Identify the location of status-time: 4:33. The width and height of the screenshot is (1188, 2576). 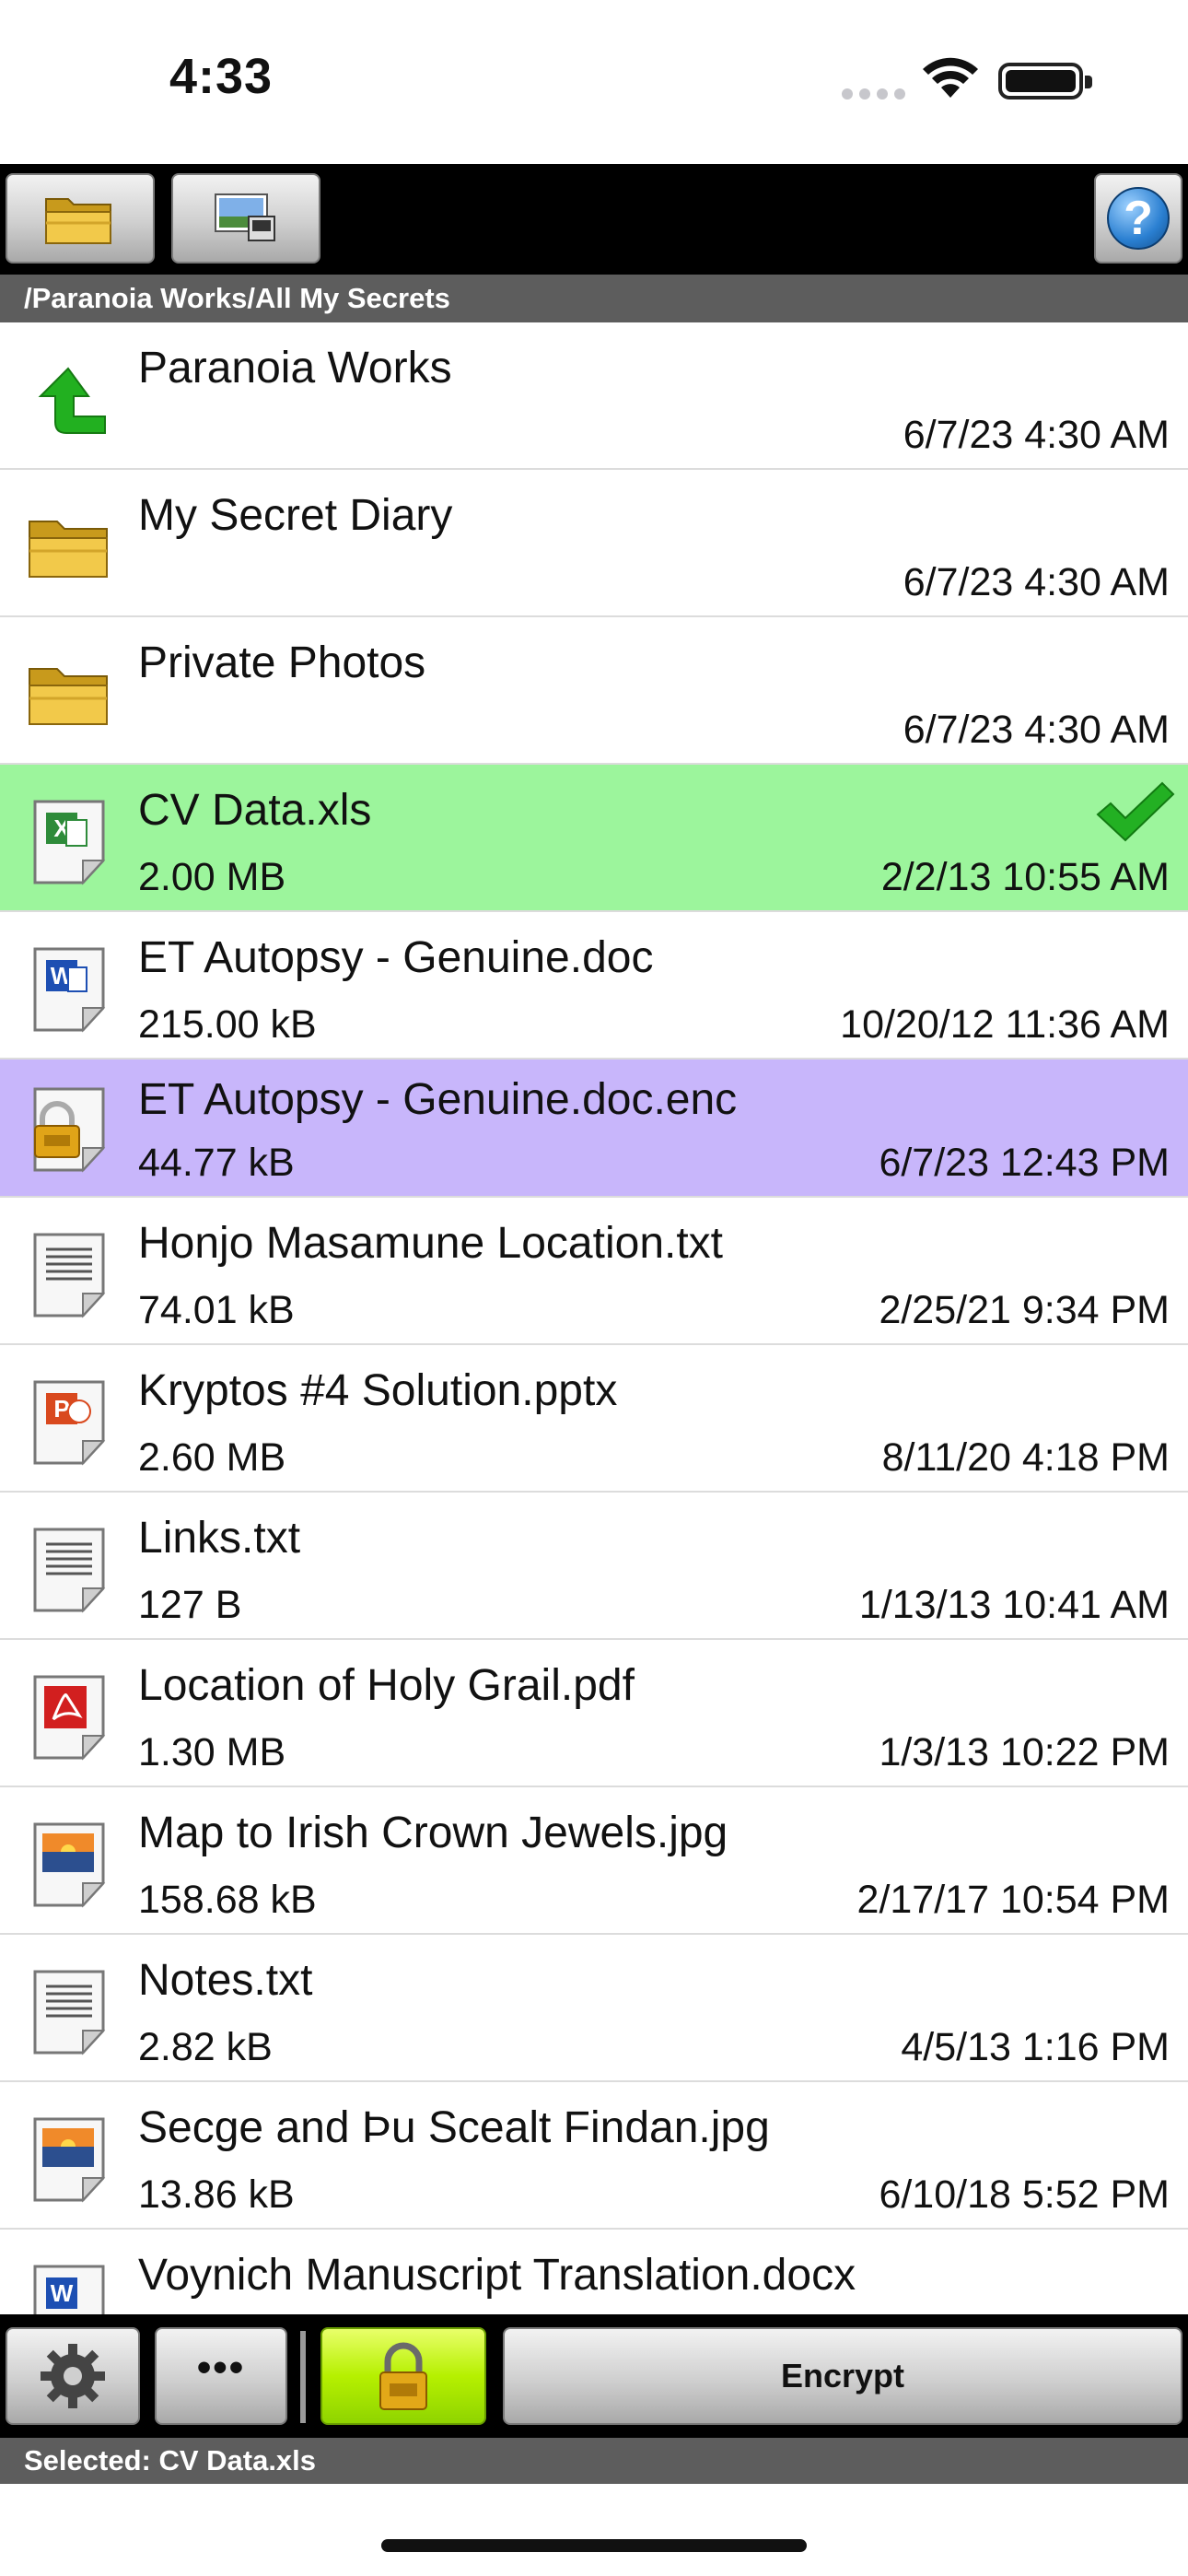
(221, 76).